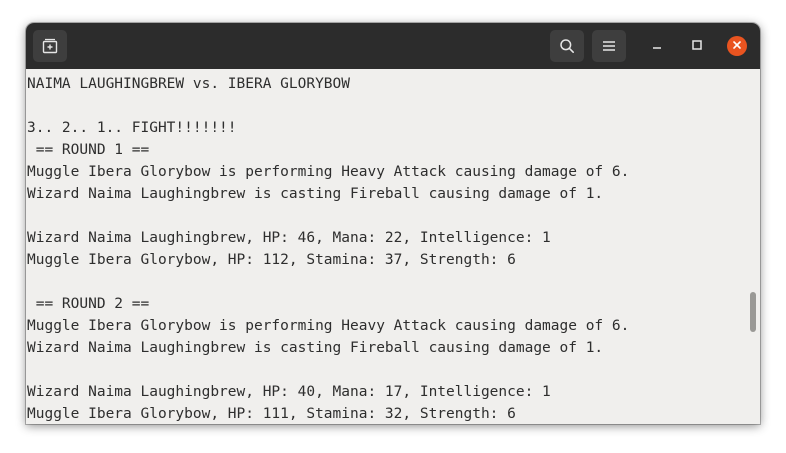 This screenshot has height=453, width=786. I want to click on terminal-line: == ROUND 2 ==, so click(88, 304).